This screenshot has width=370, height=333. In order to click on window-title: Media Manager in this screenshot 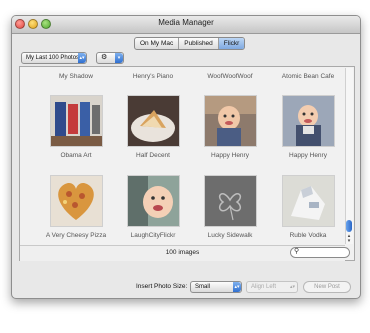, I will do `click(186, 22)`.